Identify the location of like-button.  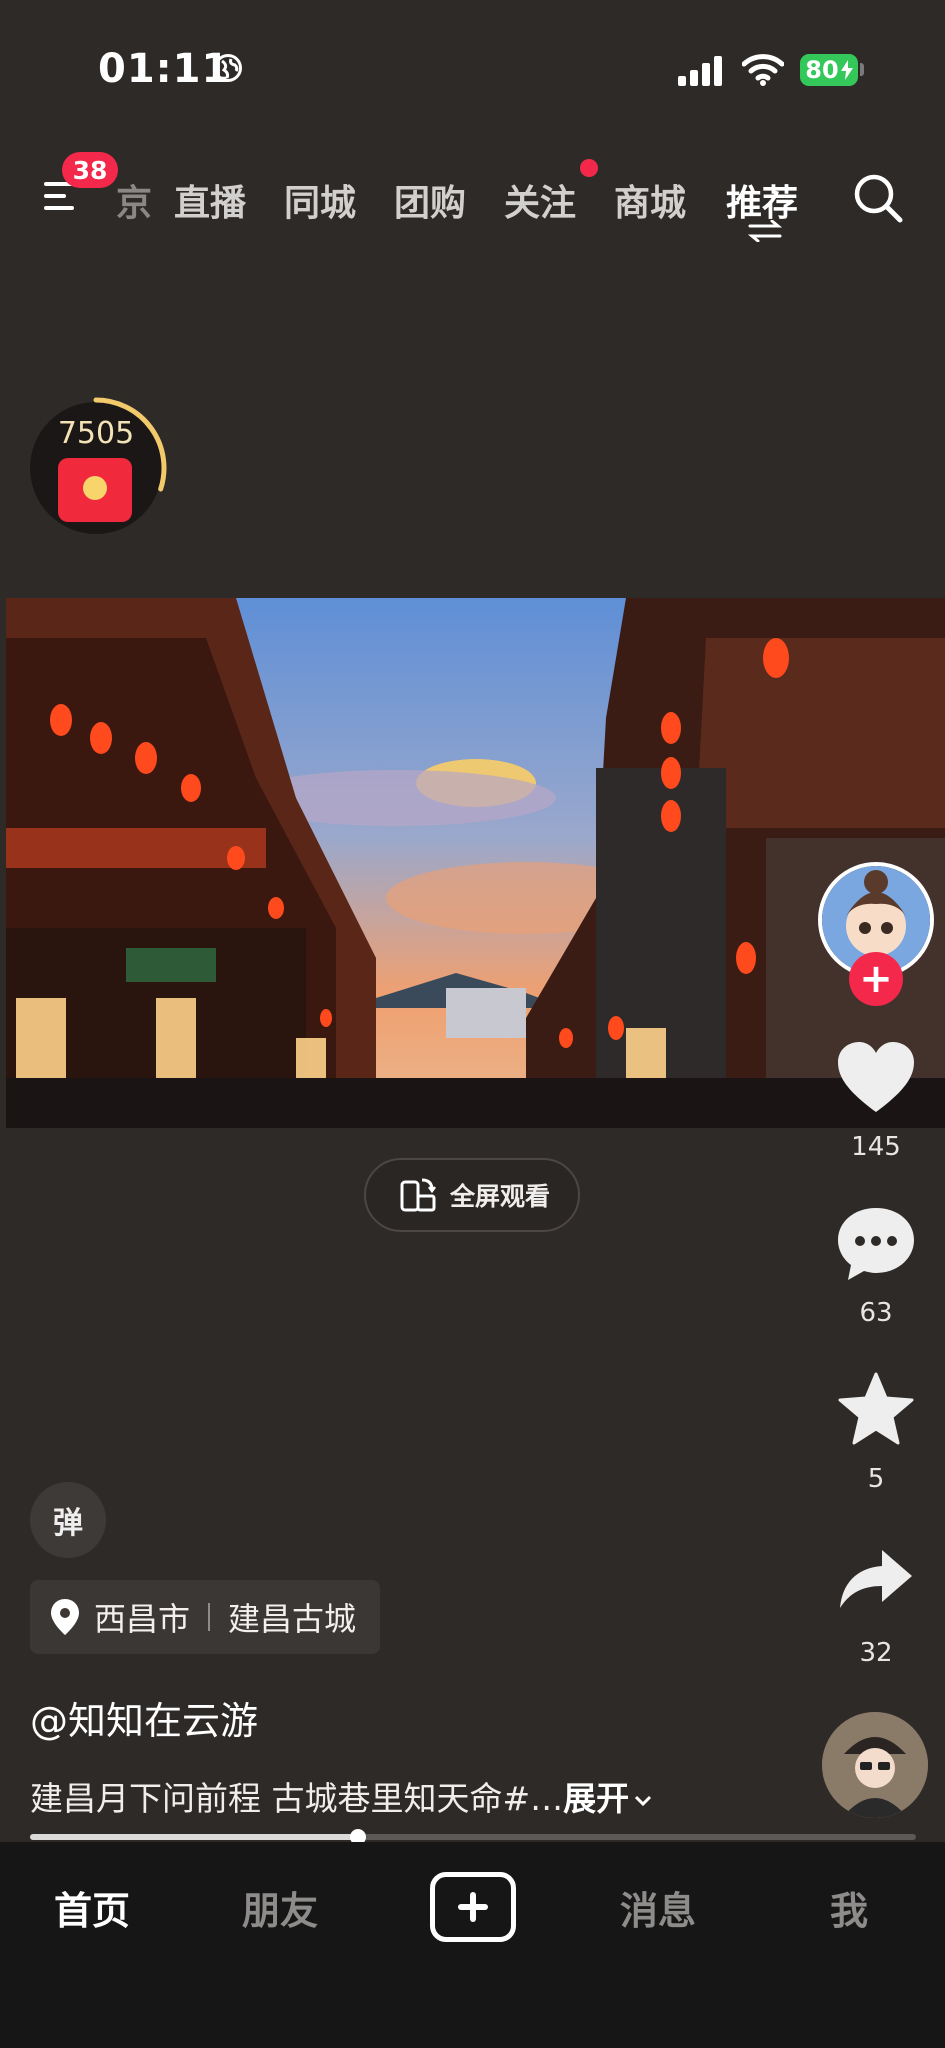
(876, 1078).